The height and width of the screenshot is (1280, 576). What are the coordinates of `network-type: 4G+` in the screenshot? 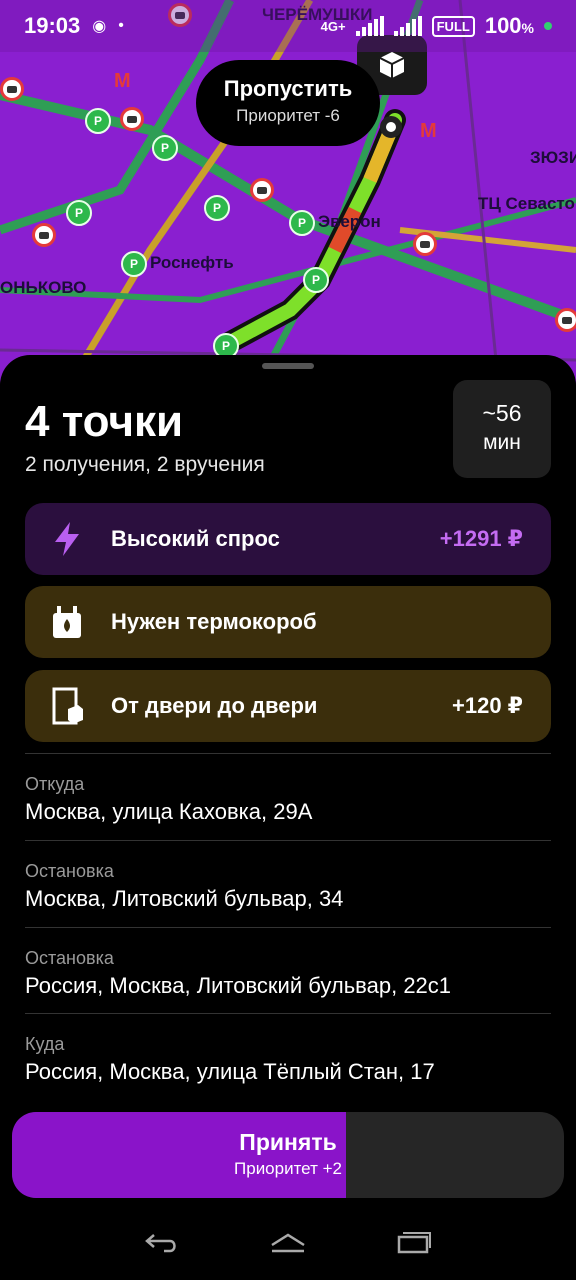 It's located at (333, 26).